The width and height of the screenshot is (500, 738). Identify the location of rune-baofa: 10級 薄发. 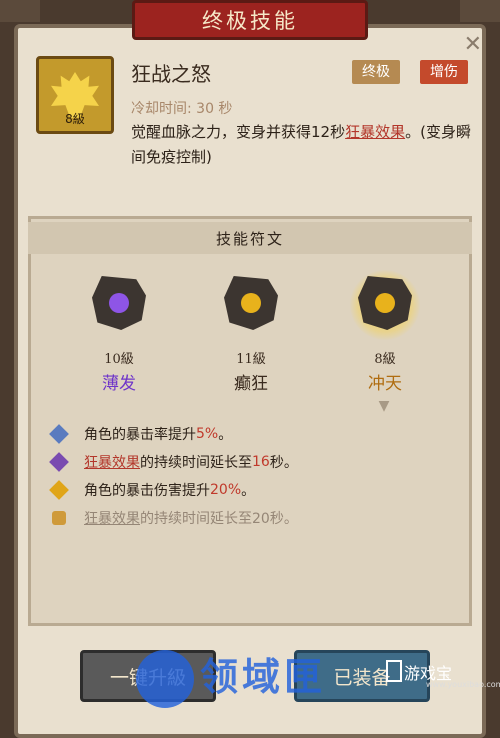
(119, 335).